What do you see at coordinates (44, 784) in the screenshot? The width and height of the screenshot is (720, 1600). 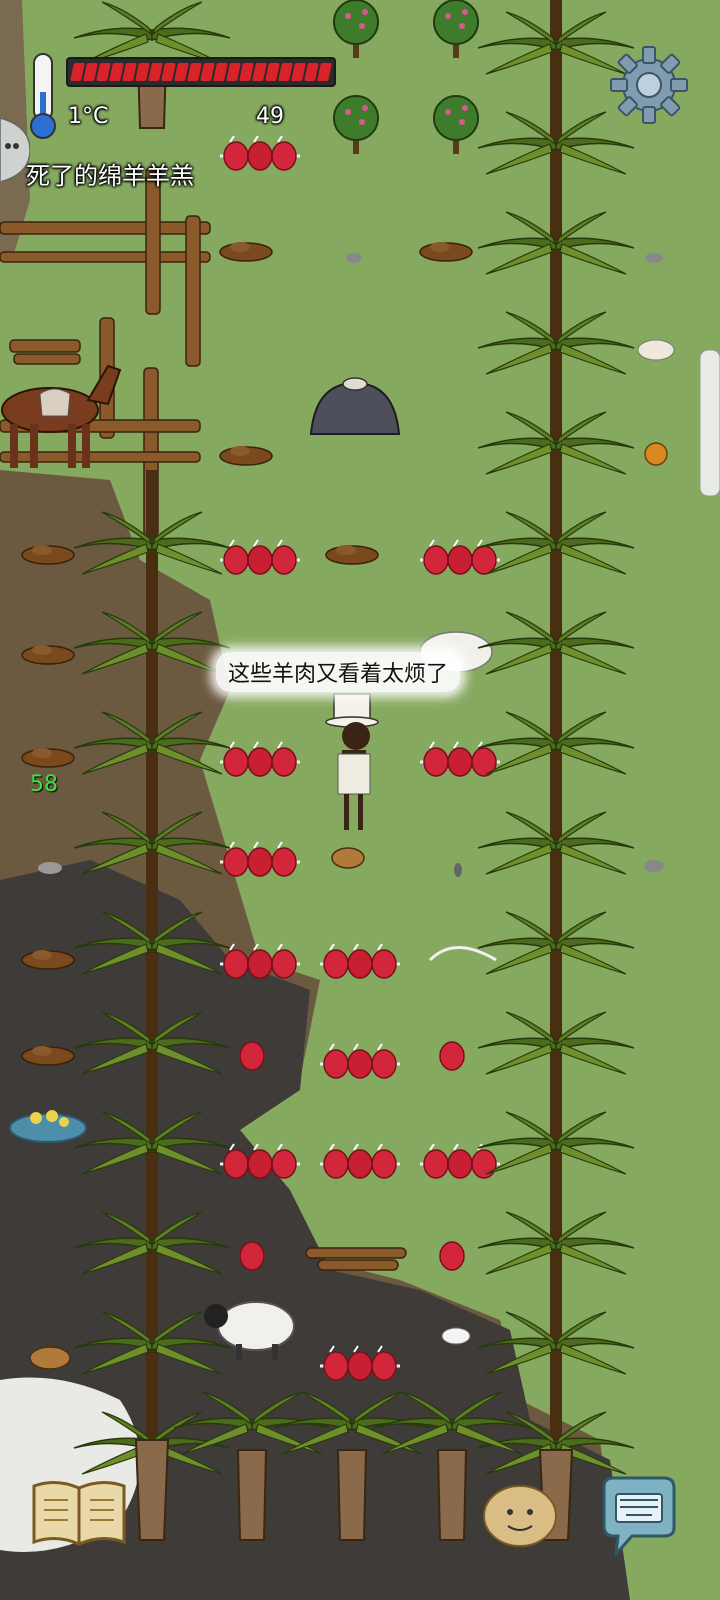 I see `side-counter: 58` at bounding box center [44, 784].